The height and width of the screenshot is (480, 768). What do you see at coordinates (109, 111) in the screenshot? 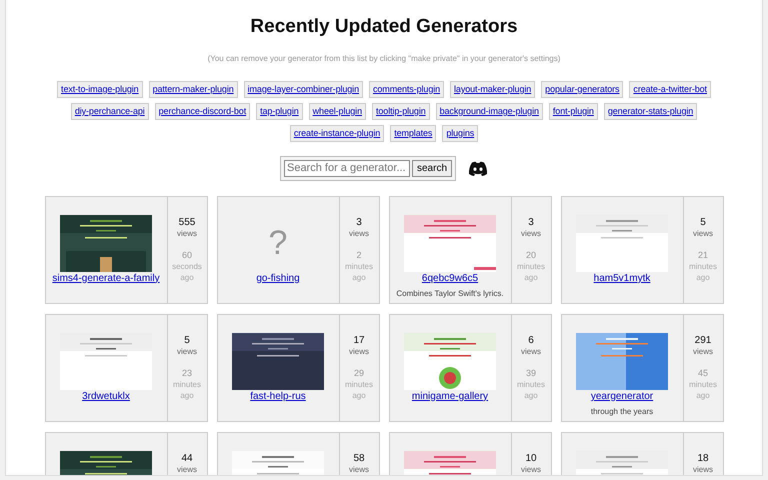
I see `tag-link: diy-perchance-api` at bounding box center [109, 111].